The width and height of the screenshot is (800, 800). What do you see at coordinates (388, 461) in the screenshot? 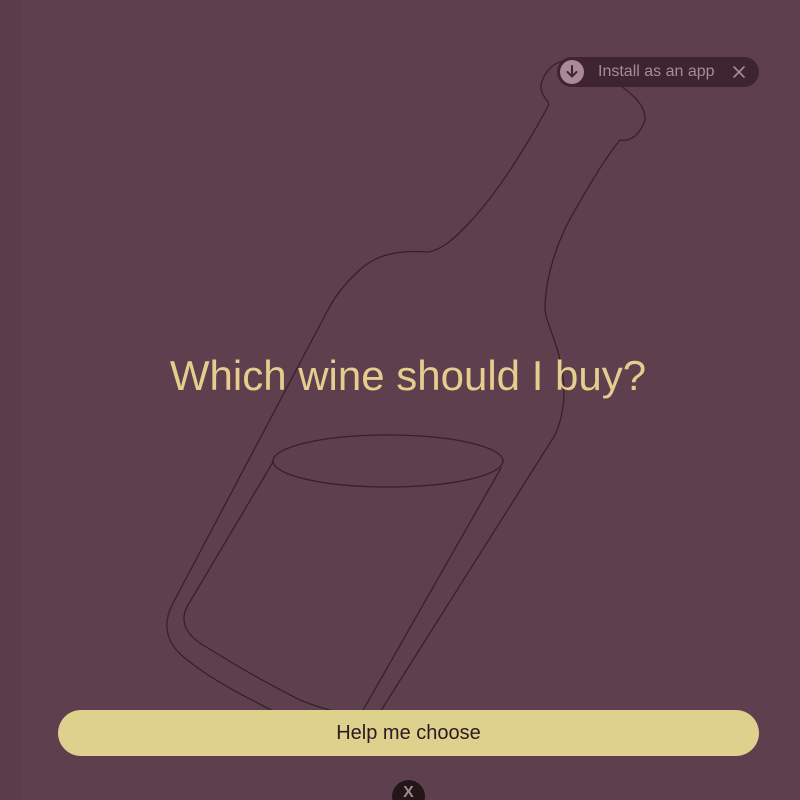
I see `liquid-surface` at bounding box center [388, 461].